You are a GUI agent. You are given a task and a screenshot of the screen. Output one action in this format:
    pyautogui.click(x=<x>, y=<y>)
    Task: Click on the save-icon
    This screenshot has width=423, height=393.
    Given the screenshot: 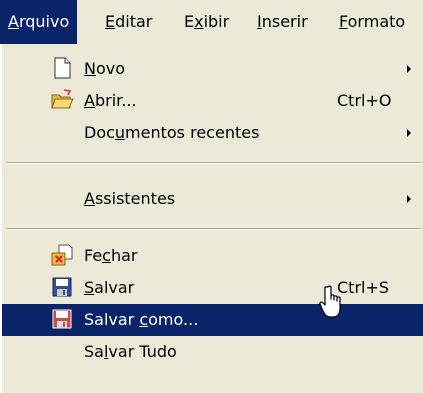 What is the action you would take?
    pyautogui.click(x=62, y=287)
    